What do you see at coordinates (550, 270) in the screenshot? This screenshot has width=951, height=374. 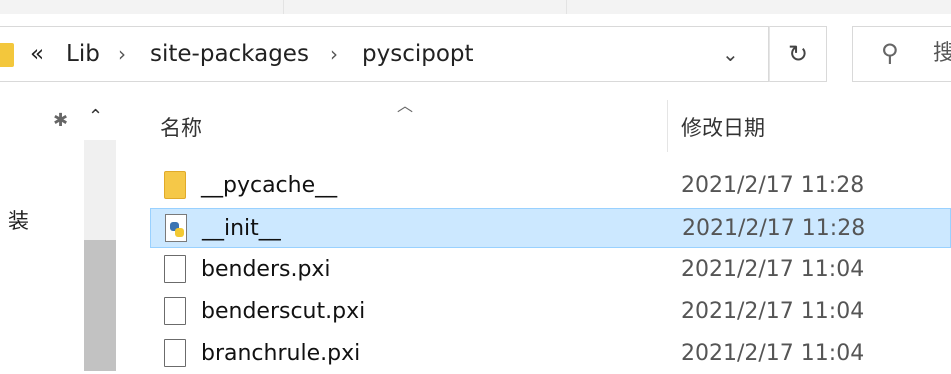 I see `file-row: benders.pxi 2021/2/17 11:04` at bounding box center [550, 270].